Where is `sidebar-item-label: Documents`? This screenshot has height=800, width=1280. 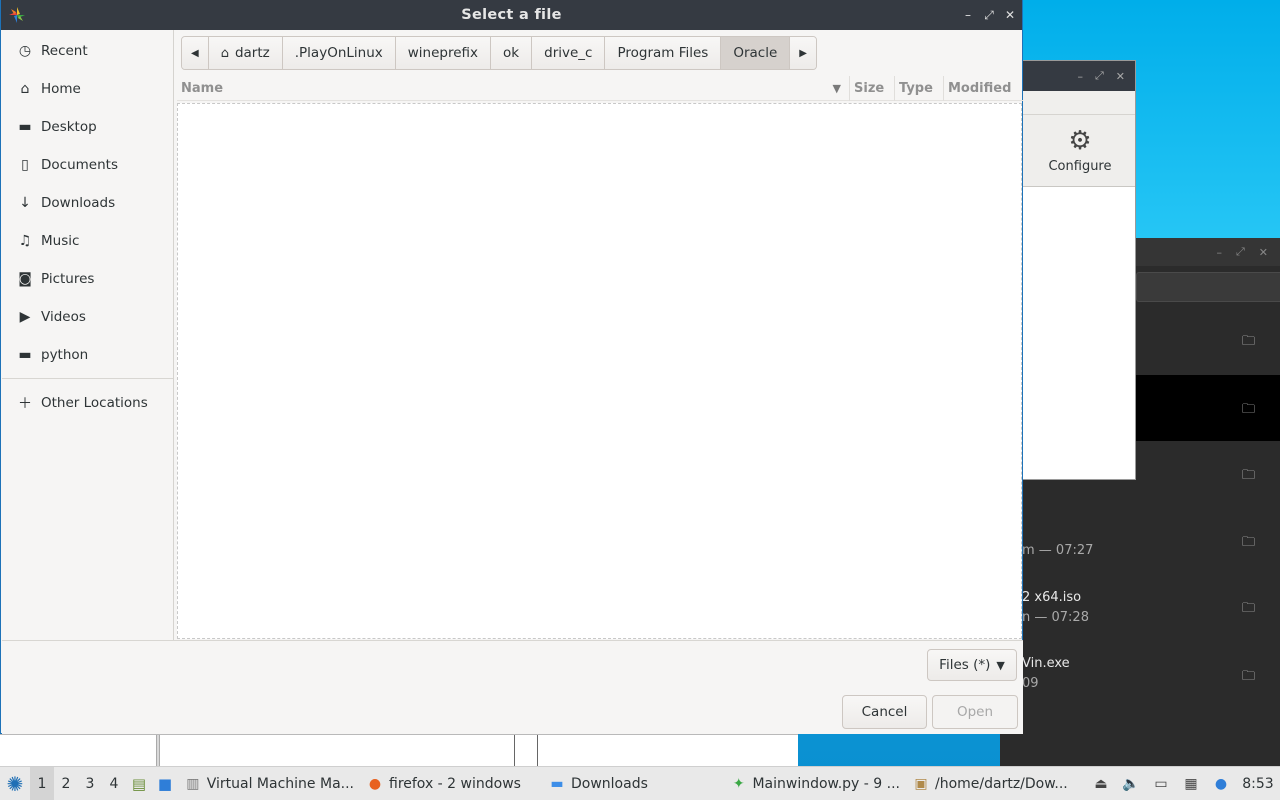
sidebar-item-label: Documents is located at coordinates (79, 165).